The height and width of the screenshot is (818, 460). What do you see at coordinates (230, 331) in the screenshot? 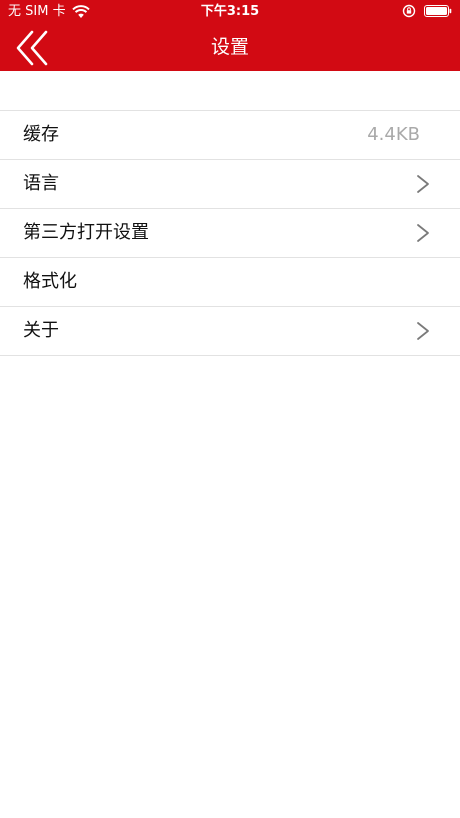
I see `settings-row-about: 关于` at bounding box center [230, 331].